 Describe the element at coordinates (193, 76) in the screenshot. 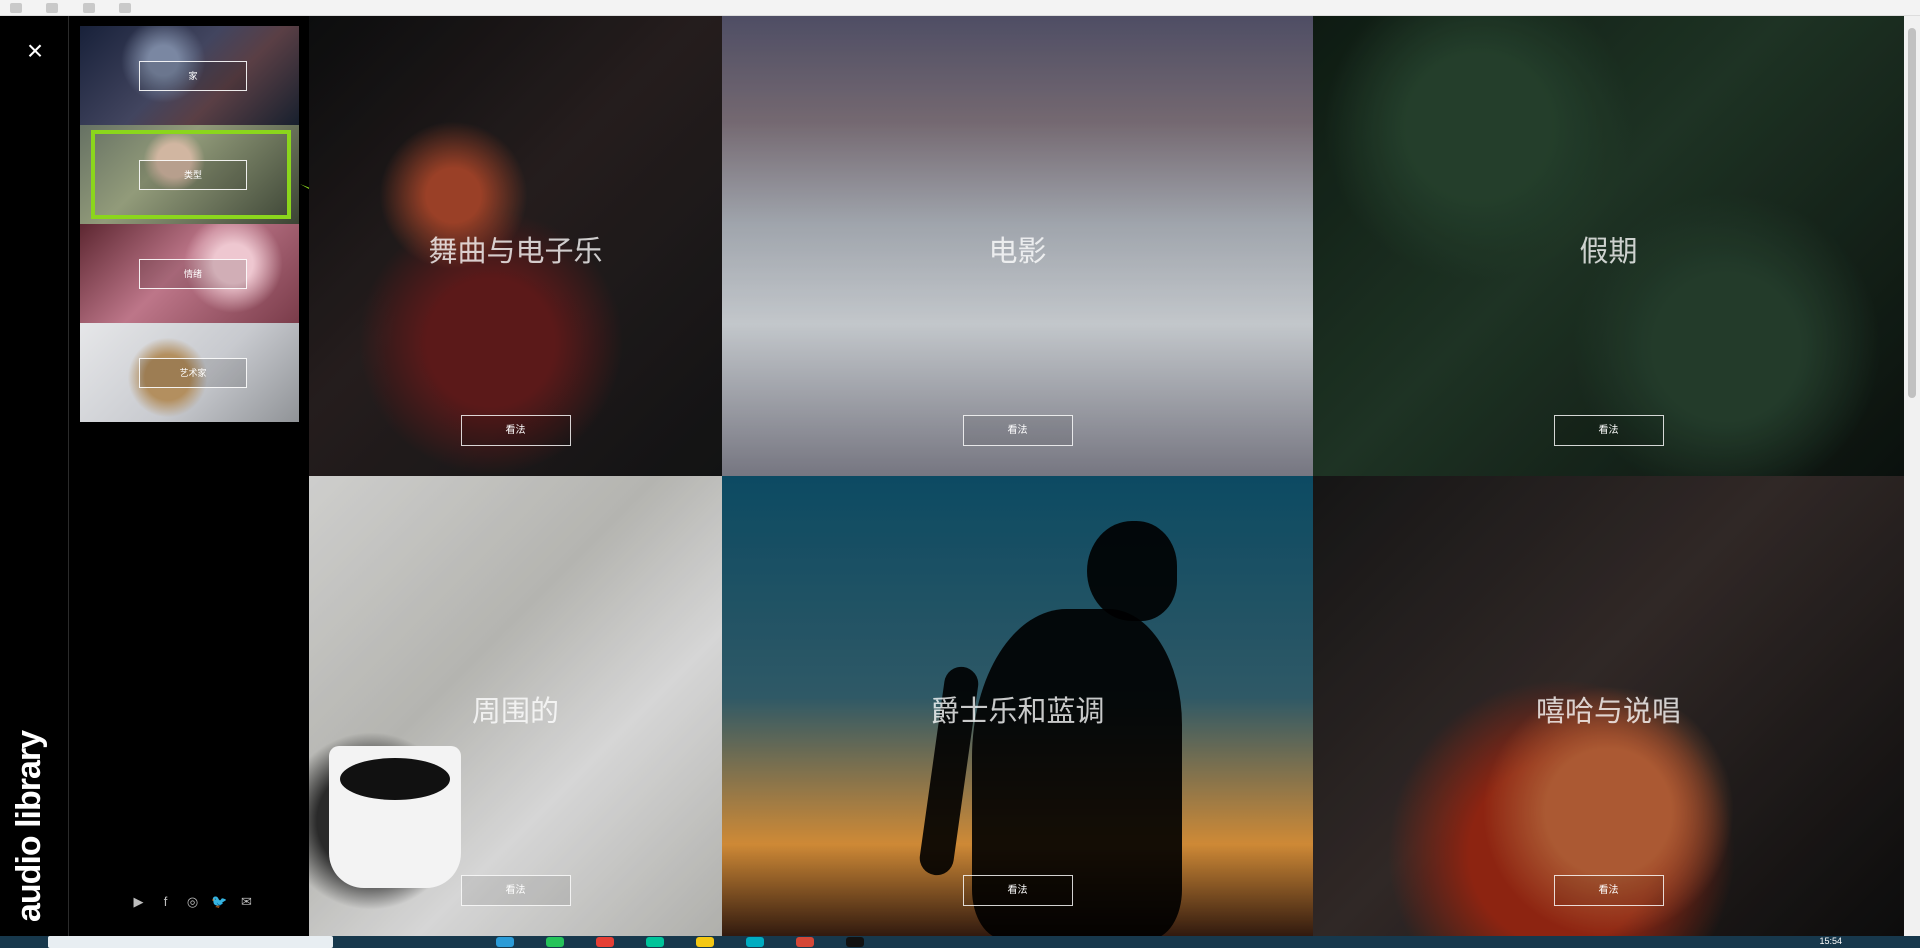

I see `menu-home-button: 家` at that location.